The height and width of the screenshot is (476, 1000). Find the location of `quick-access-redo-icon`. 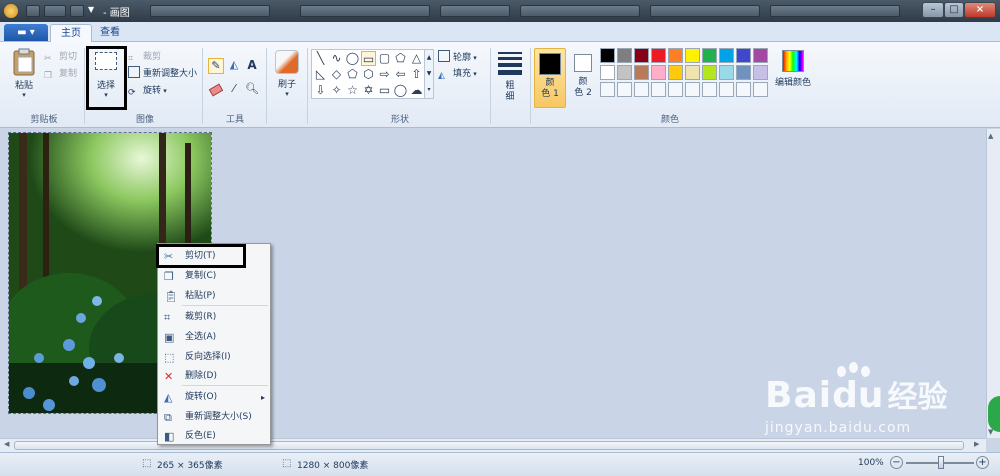

quick-access-redo-icon is located at coordinates (77, 11).